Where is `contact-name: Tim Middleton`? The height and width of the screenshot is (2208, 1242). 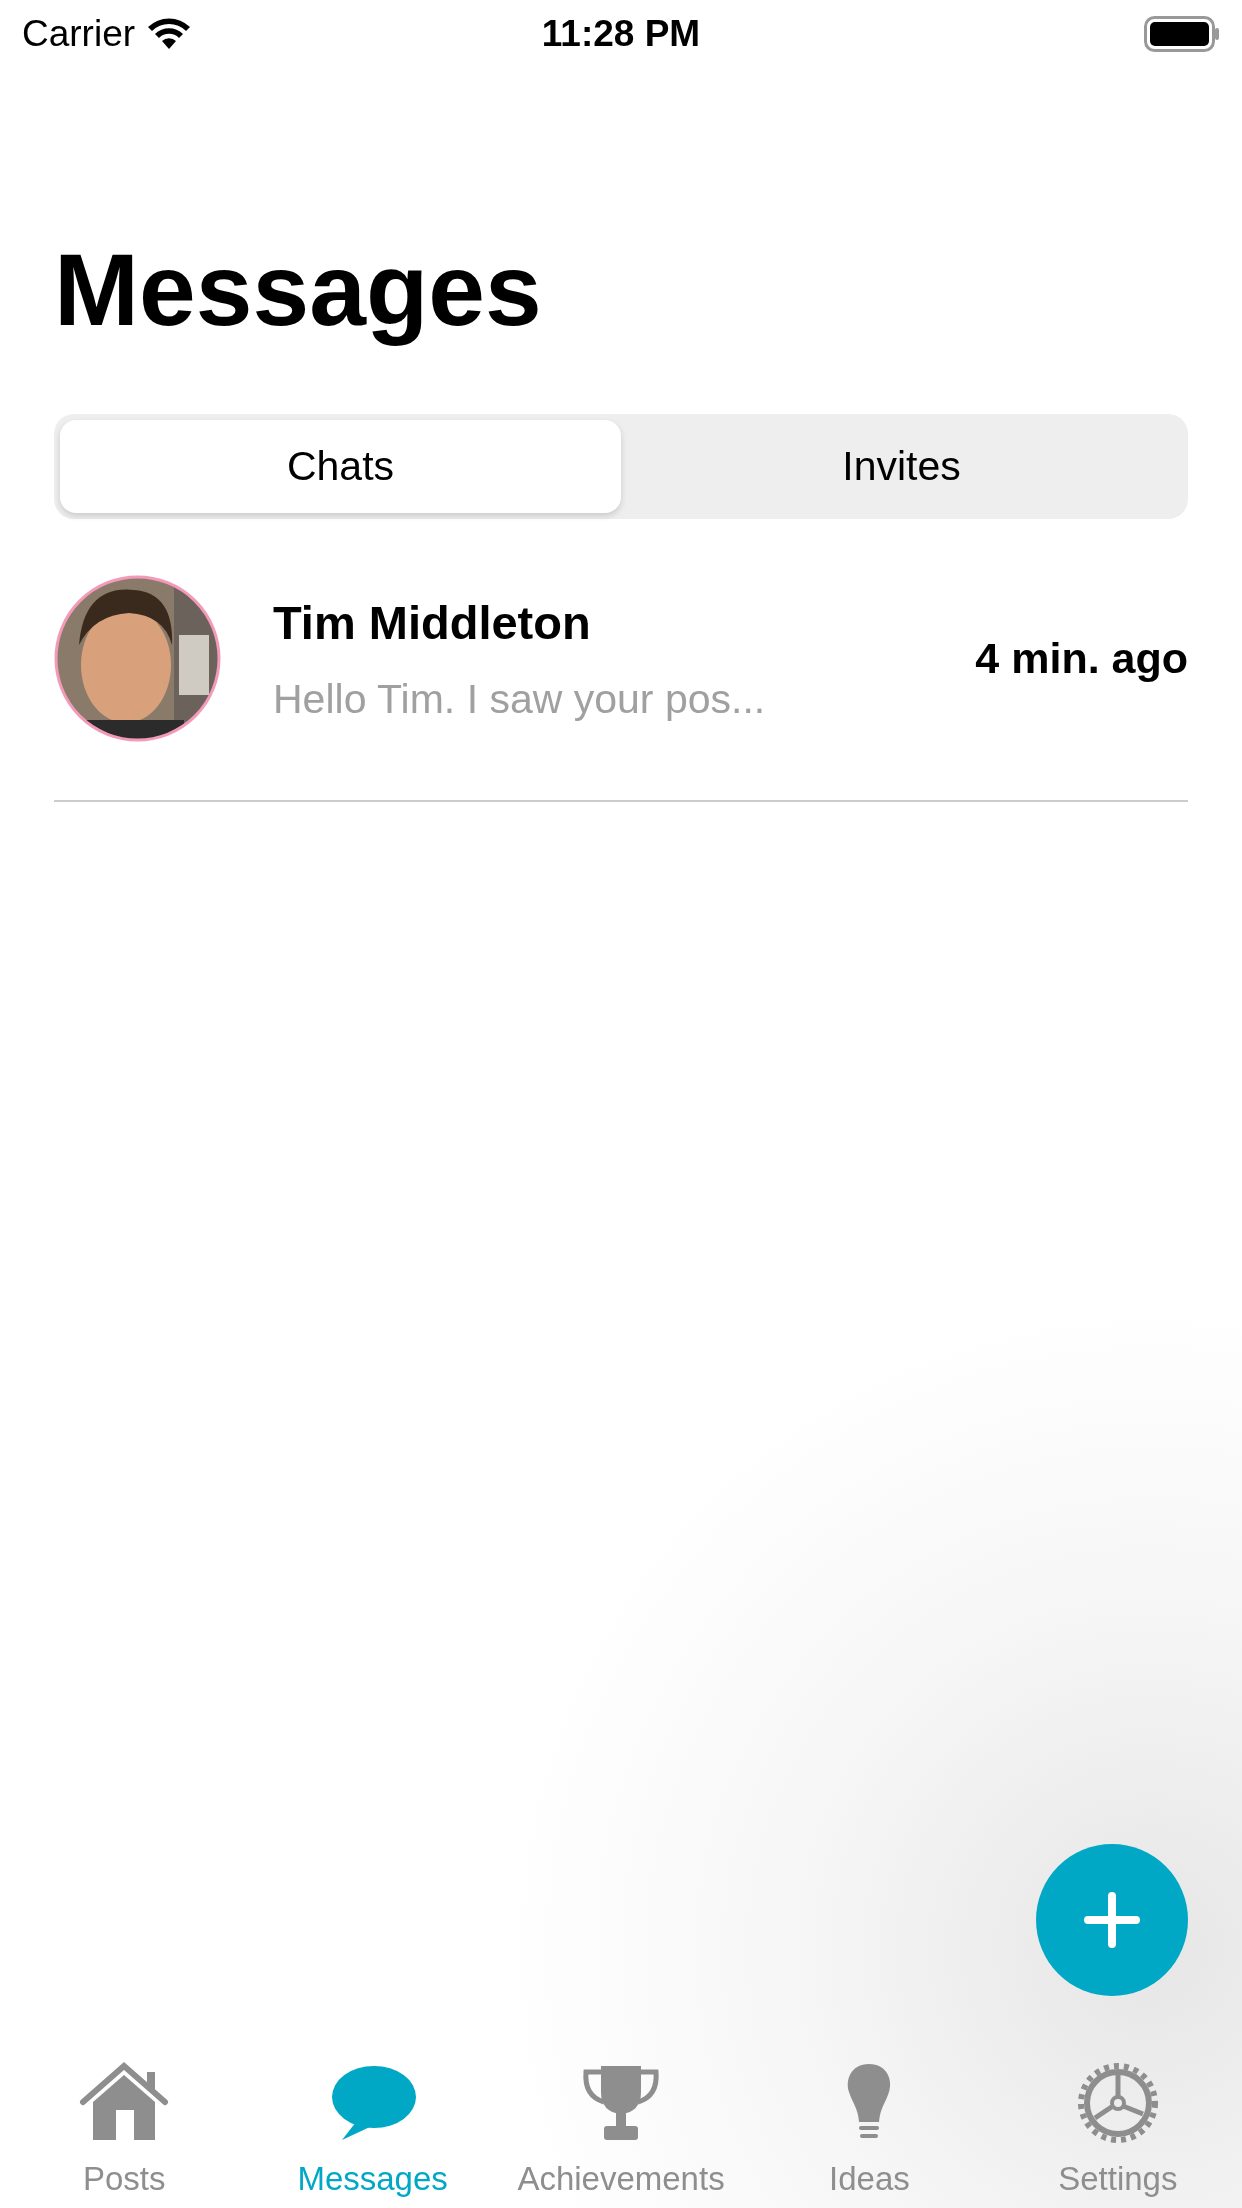
contact-name: Tim Middleton is located at coordinates (432, 622).